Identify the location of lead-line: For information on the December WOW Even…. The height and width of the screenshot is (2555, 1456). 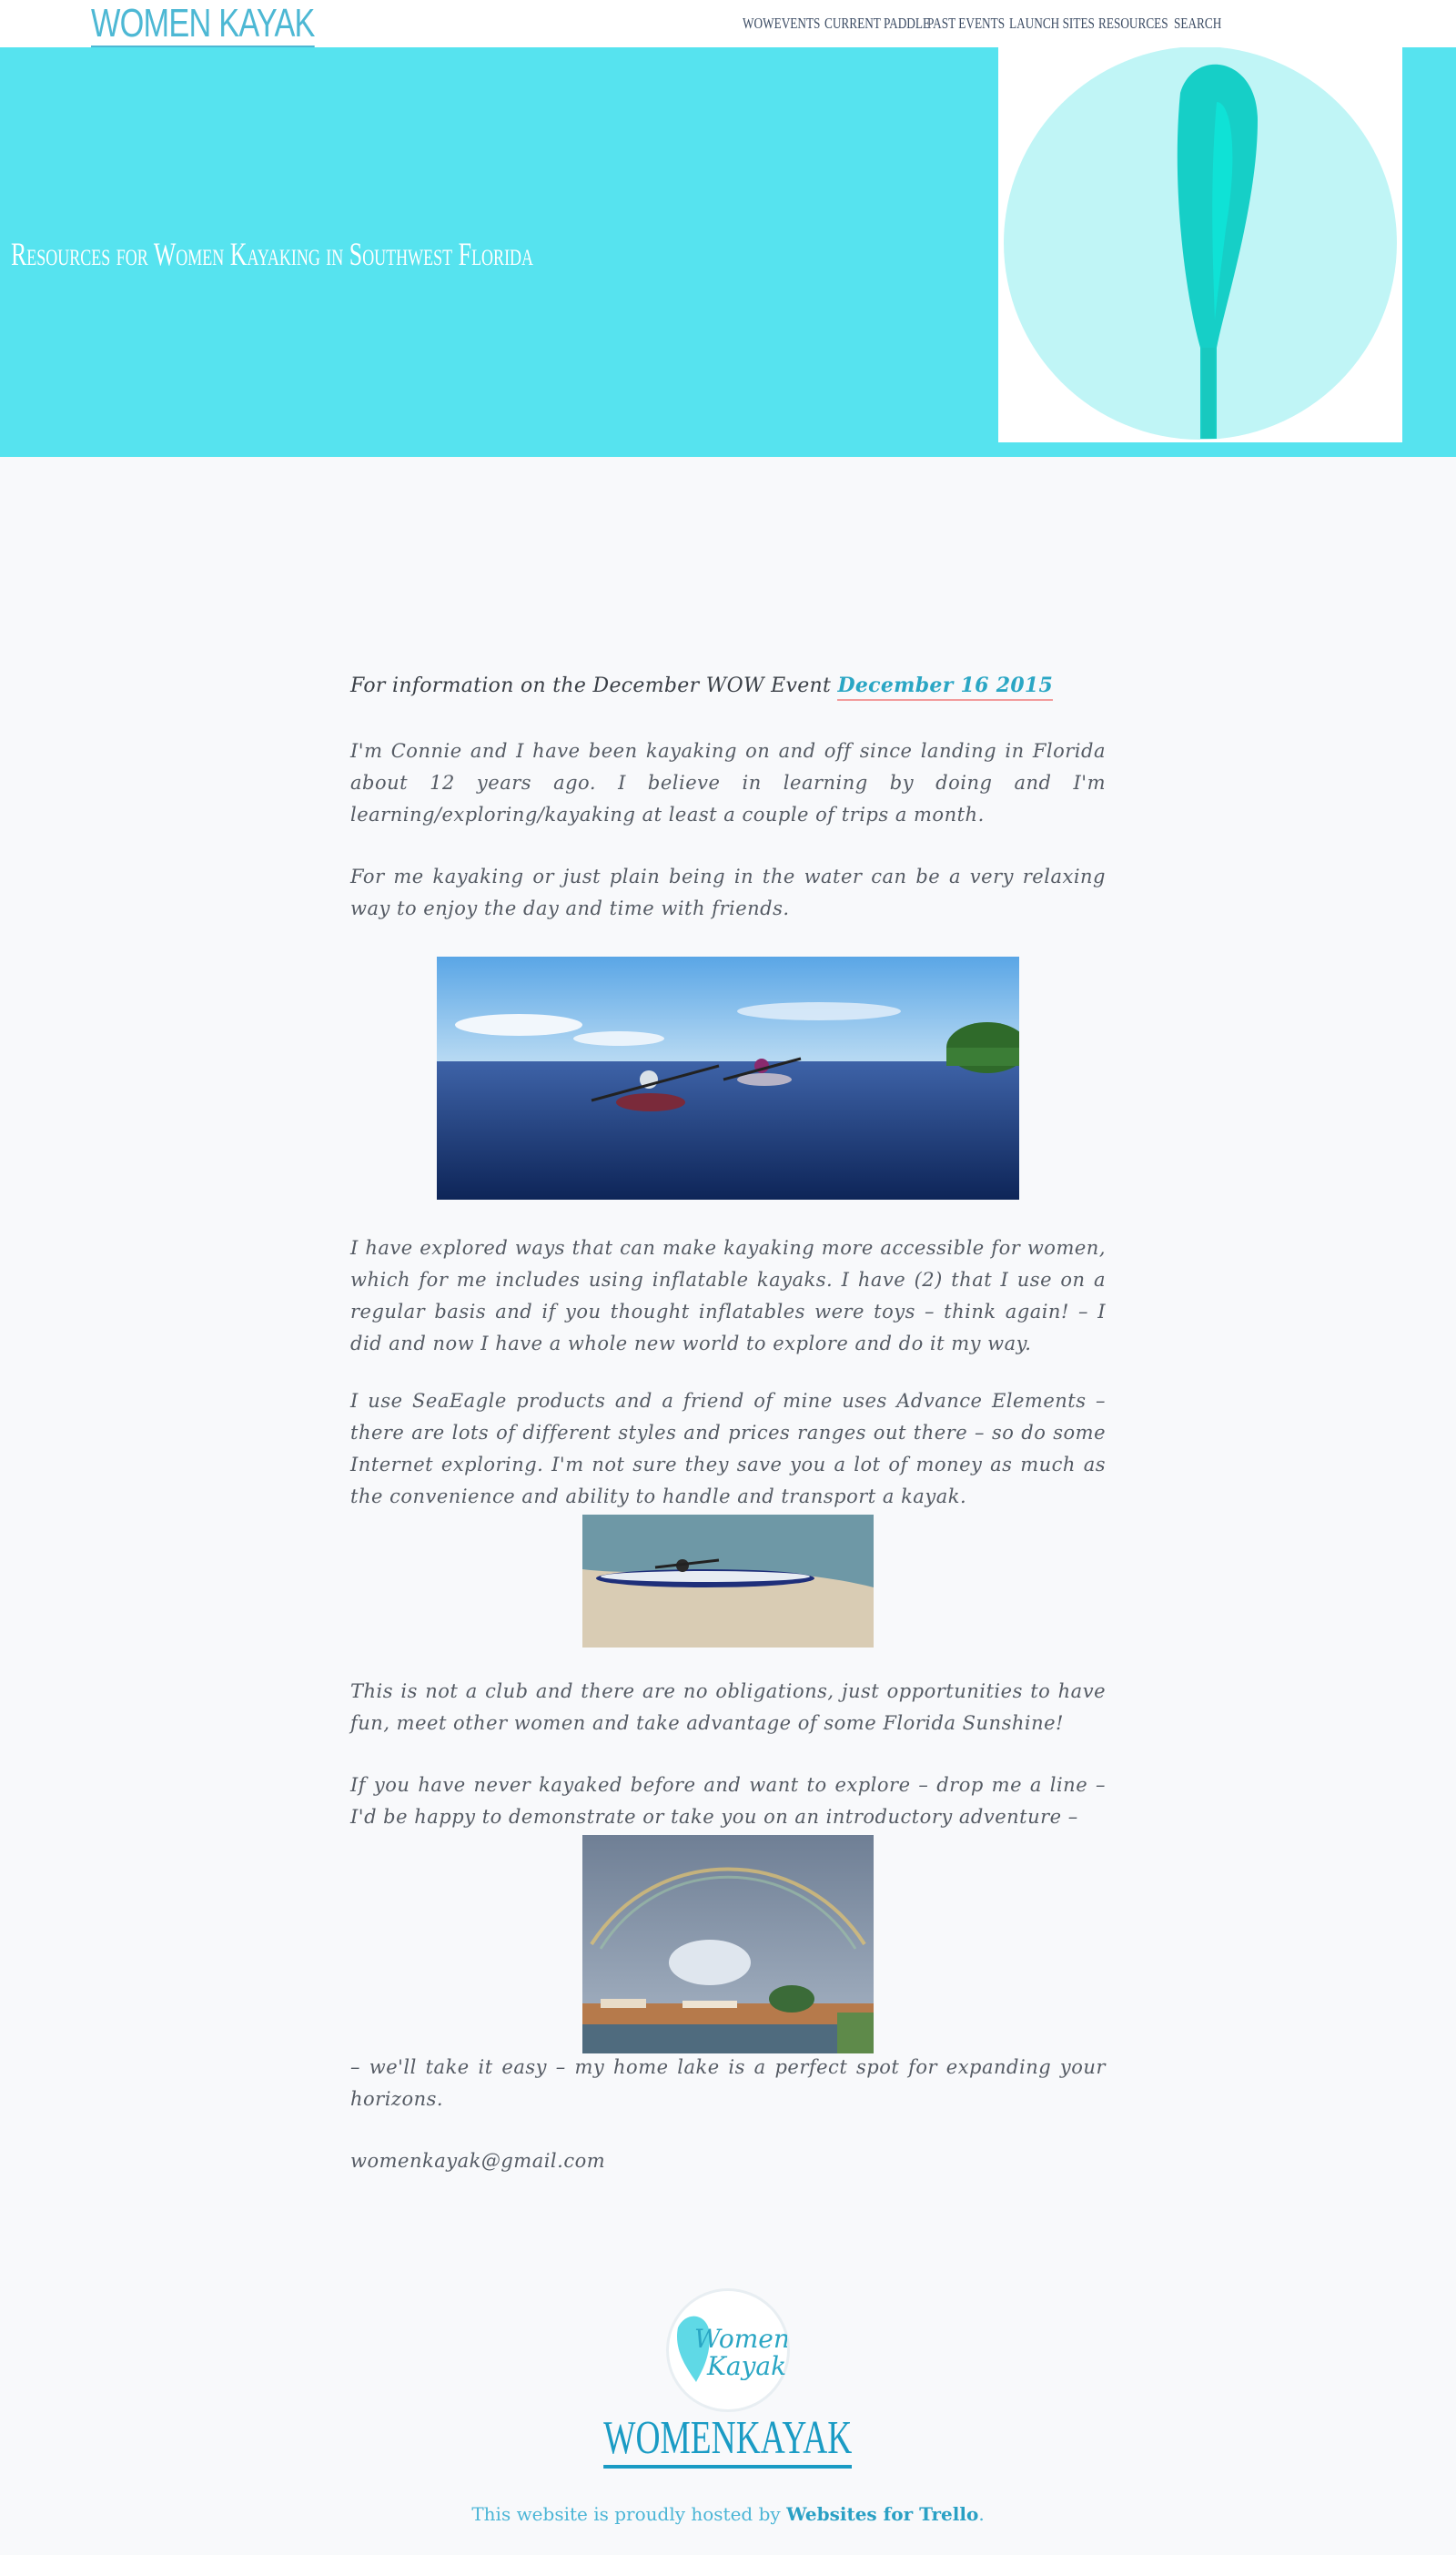
(702, 688).